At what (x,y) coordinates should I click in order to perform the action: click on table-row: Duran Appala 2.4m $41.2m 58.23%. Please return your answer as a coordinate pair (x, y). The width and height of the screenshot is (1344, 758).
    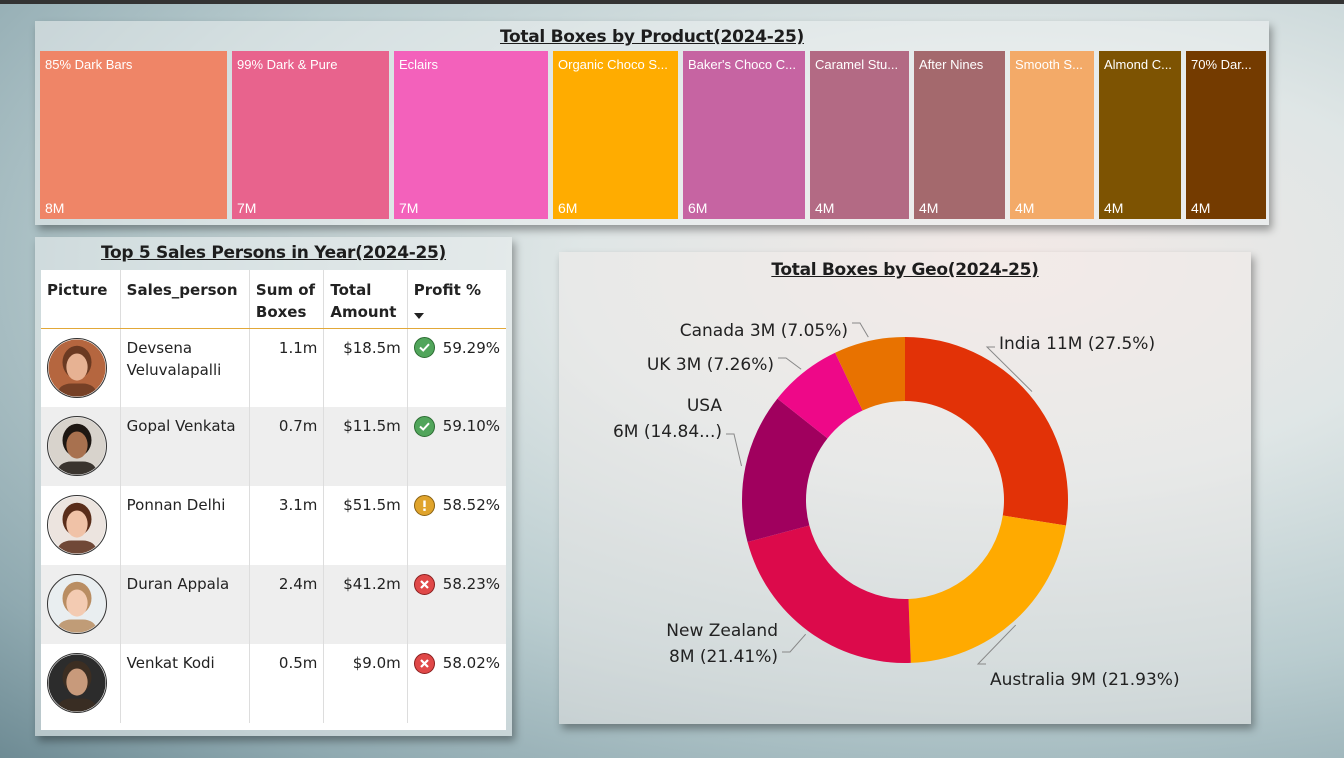
    Looking at the image, I should click on (273, 604).